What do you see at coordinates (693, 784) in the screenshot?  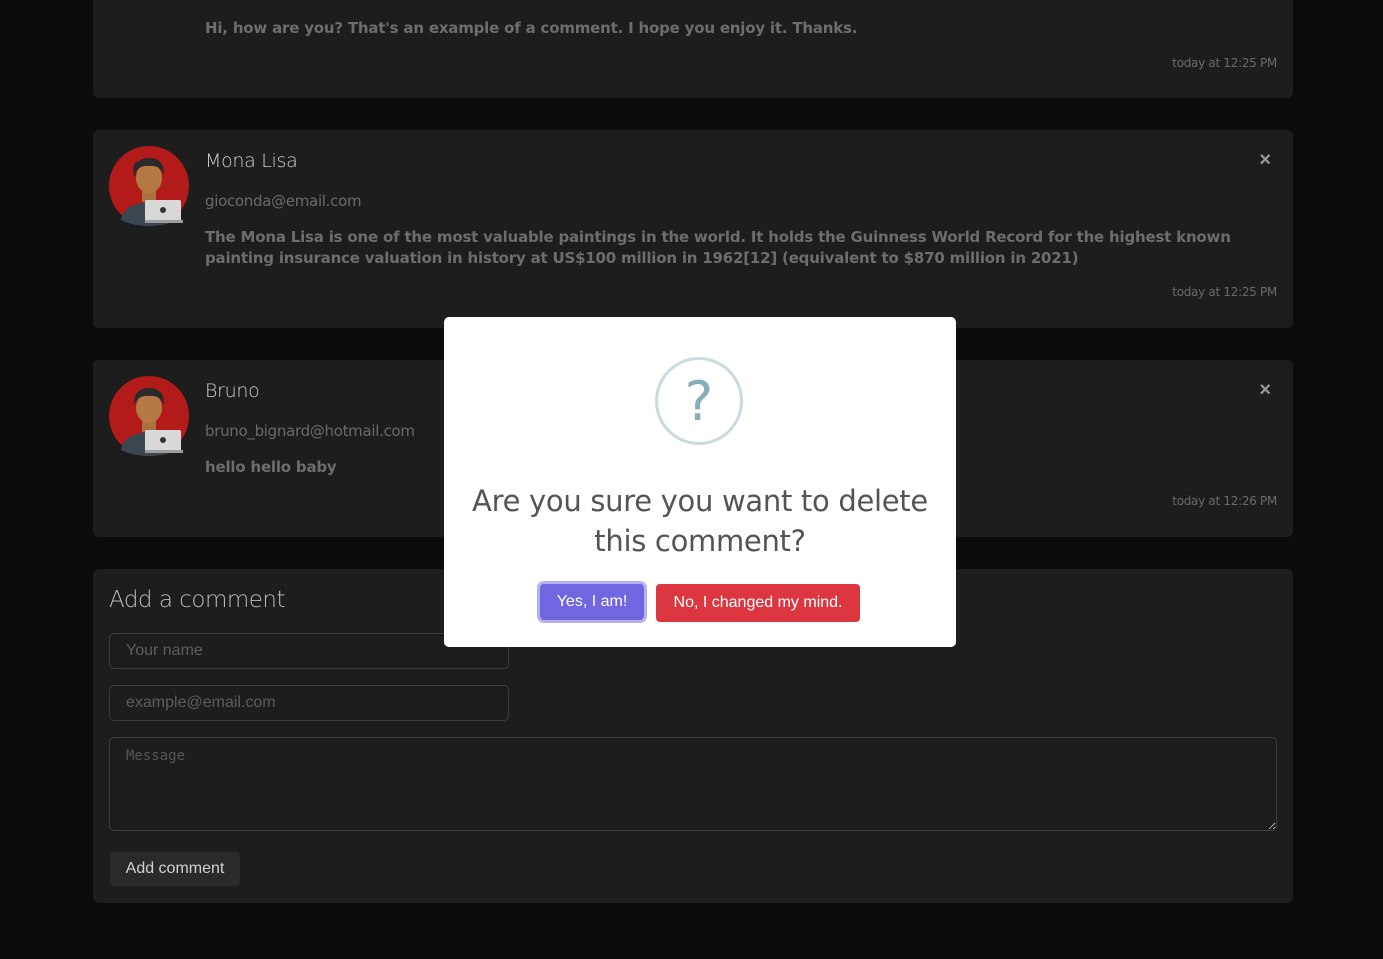 I see `message-textarea` at bounding box center [693, 784].